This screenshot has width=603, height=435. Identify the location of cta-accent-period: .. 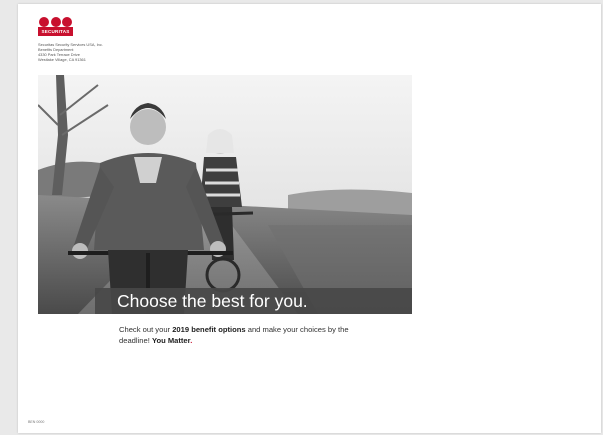
(191, 340).